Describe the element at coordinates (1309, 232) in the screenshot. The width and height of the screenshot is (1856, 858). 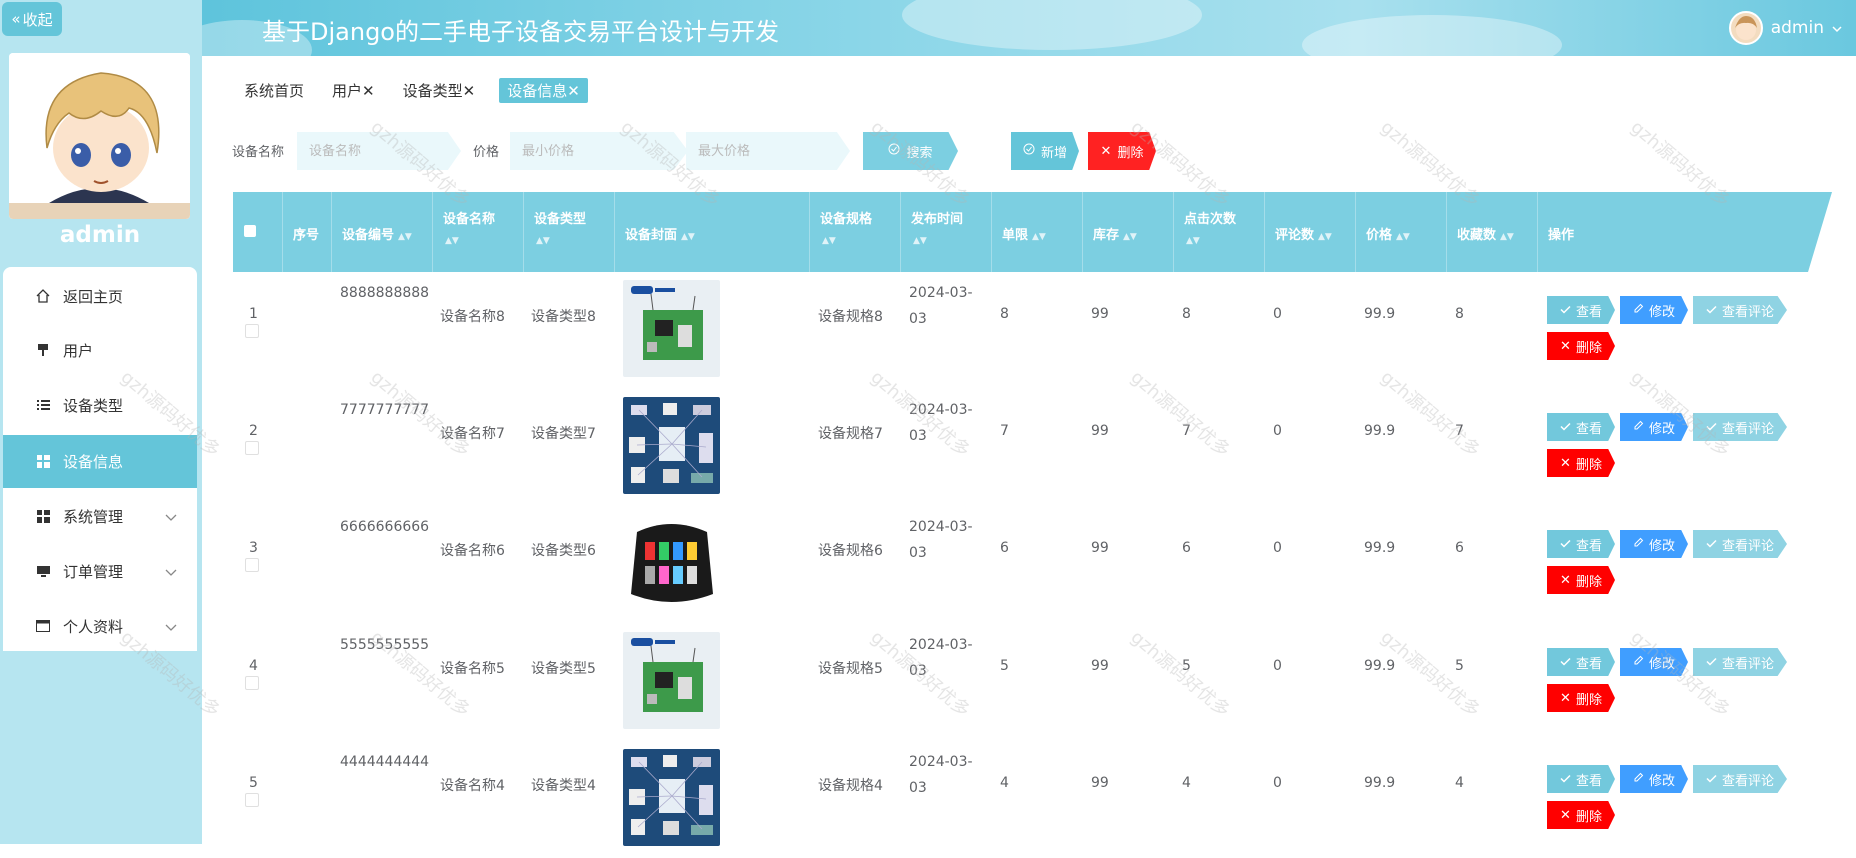
I see `col-comments: 评论数 ▲▼` at that location.